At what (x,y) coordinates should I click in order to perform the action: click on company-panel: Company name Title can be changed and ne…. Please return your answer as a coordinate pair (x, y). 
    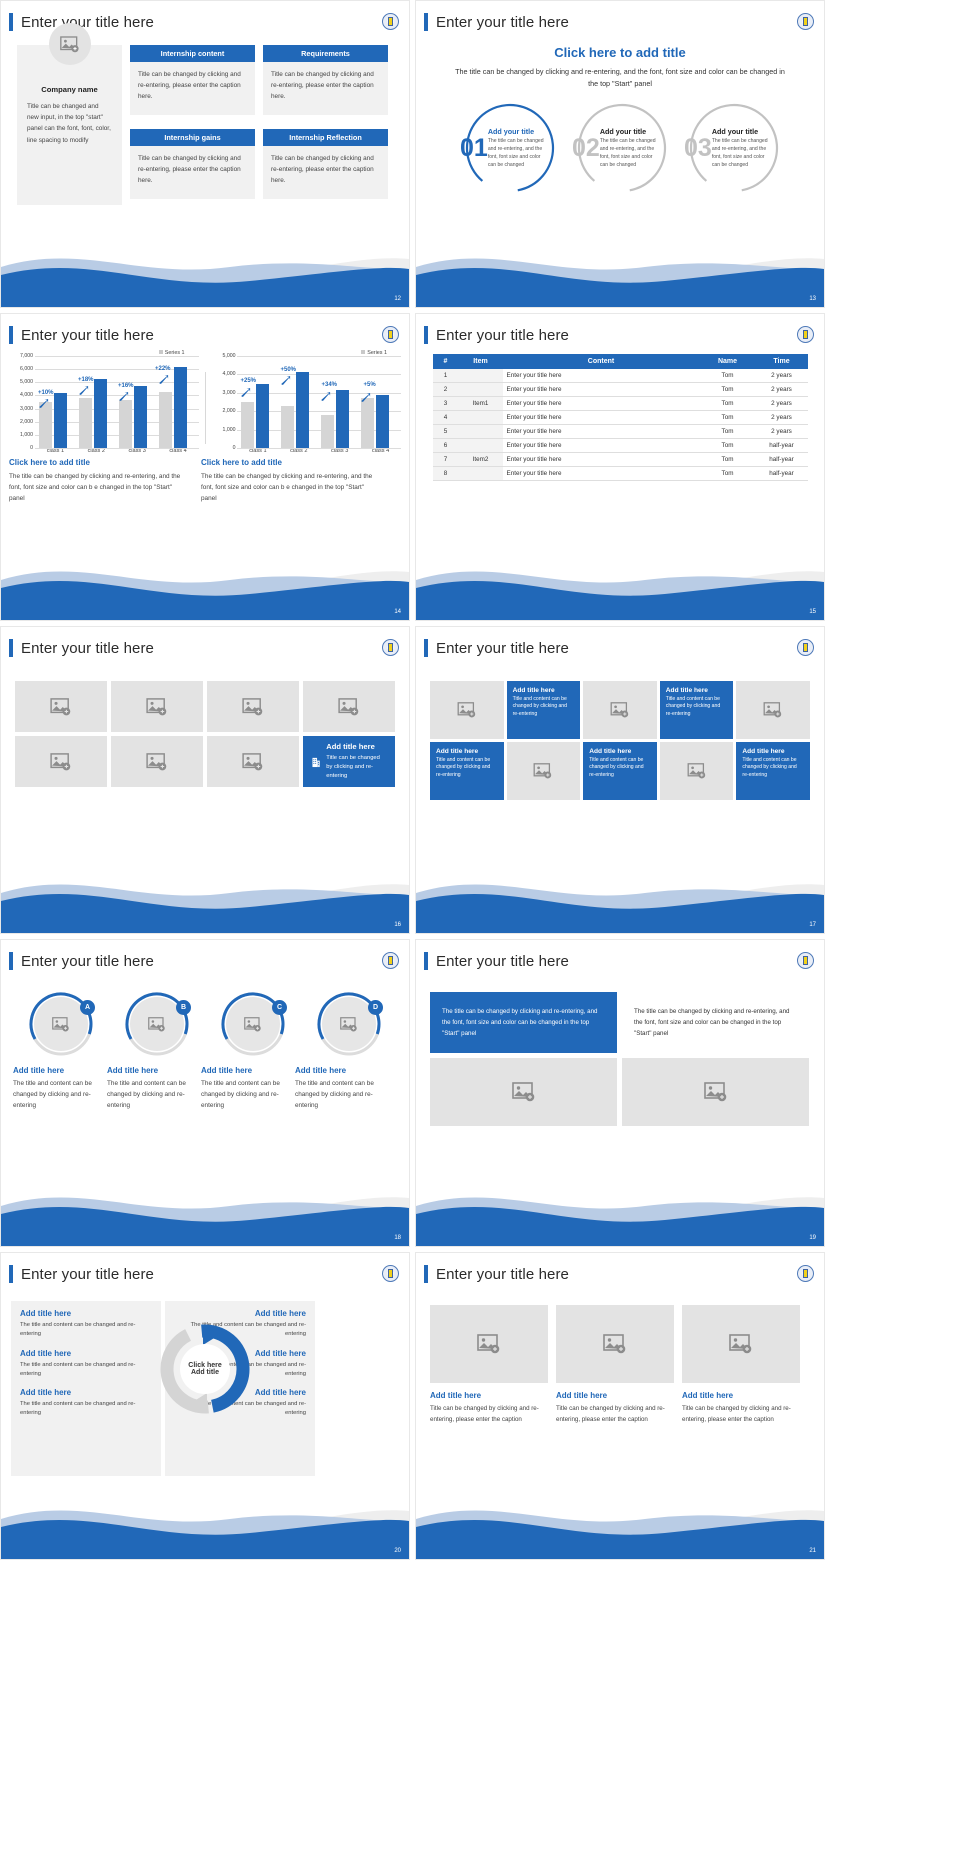
    Looking at the image, I should click on (69, 114).